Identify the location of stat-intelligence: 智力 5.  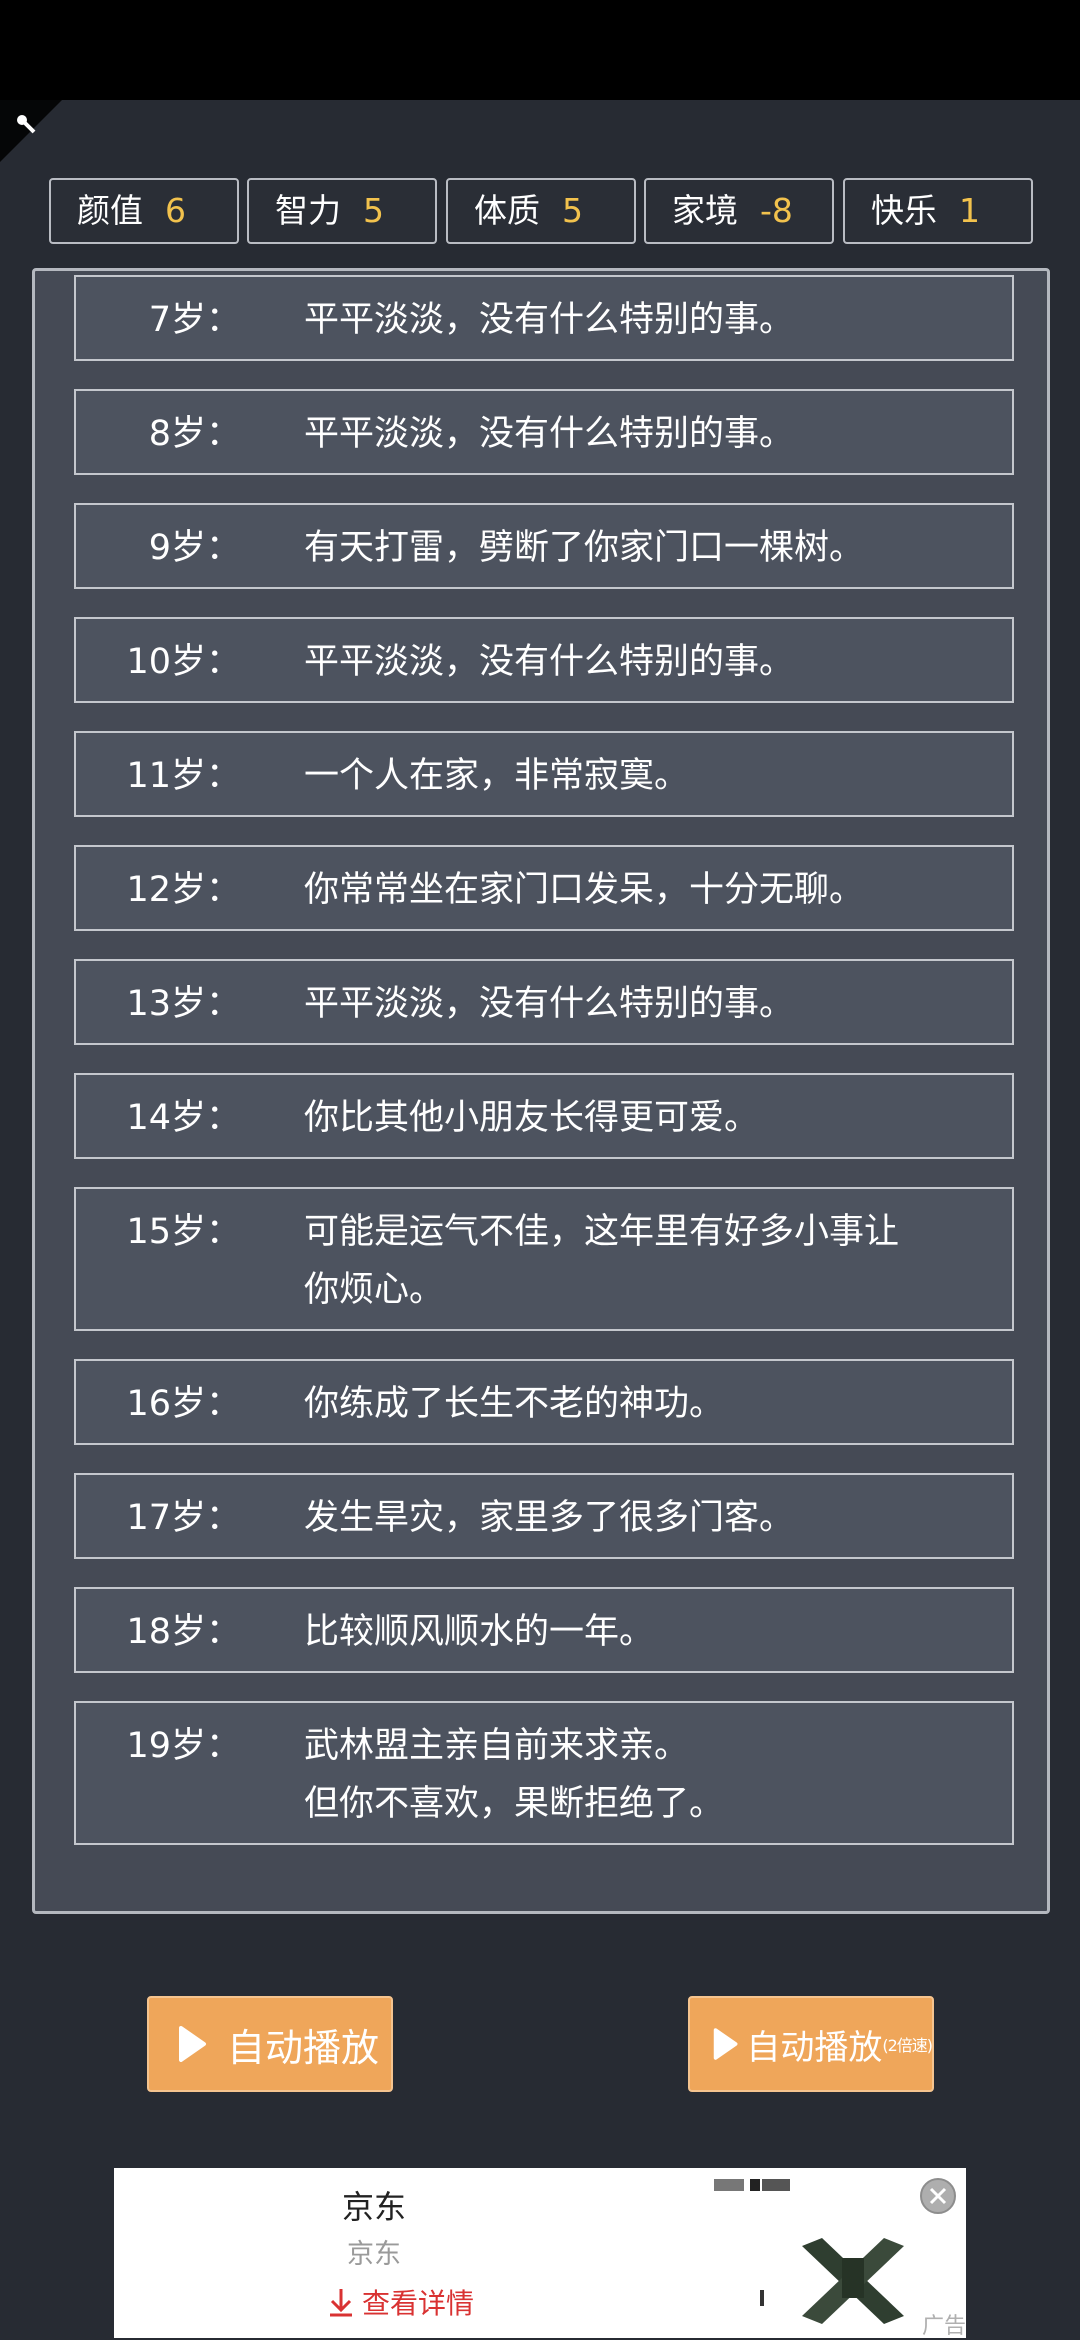
(342, 211).